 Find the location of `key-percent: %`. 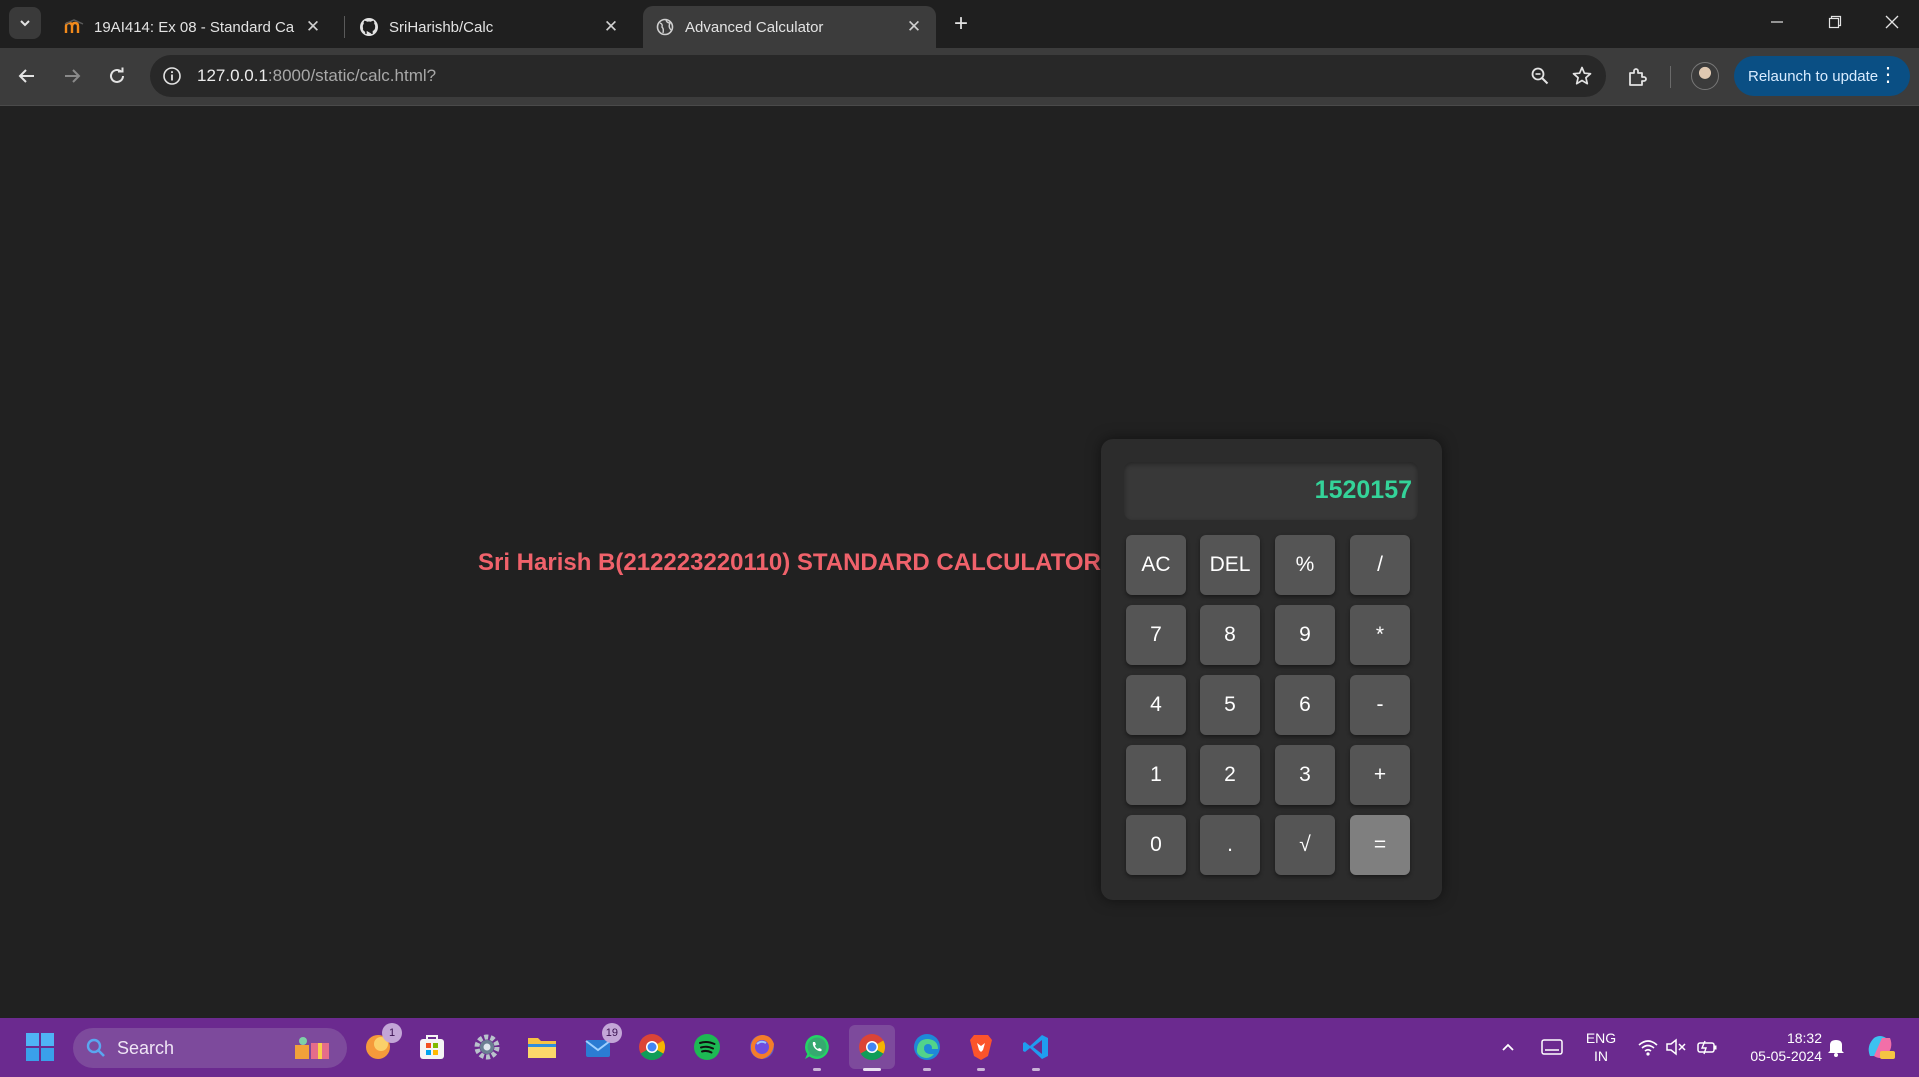

key-percent: % is located at coordinates (1305, 565).